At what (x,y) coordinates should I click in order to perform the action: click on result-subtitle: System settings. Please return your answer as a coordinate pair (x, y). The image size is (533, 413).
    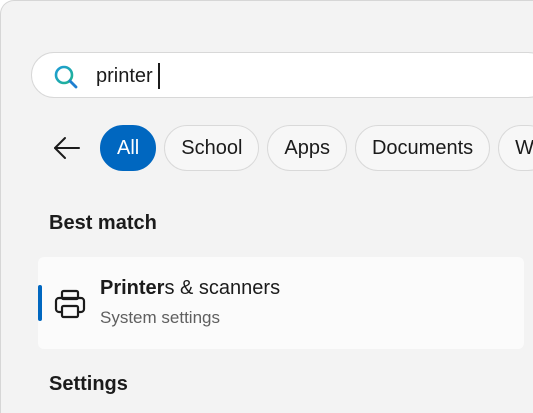
    Looking at the image, I should click on (160, 317).